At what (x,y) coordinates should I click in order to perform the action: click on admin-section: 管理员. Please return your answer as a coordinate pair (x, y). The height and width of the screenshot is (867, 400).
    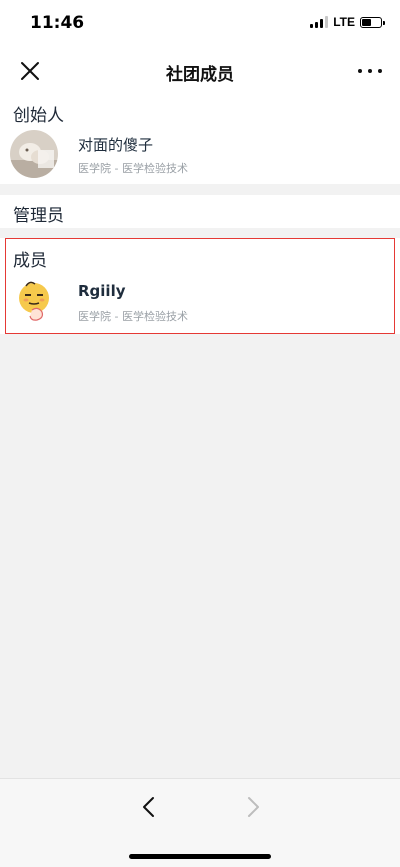
    Looking at the image, I should click on (200, 211).